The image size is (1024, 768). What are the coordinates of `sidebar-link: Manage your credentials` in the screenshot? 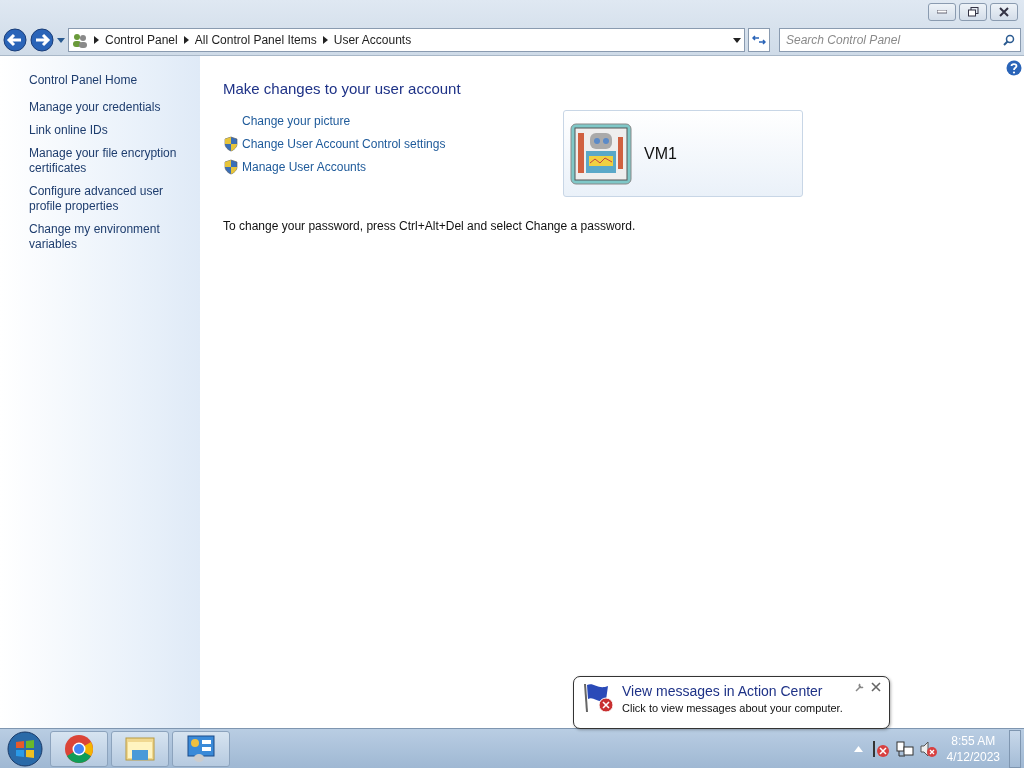 It's located at (109, 107).